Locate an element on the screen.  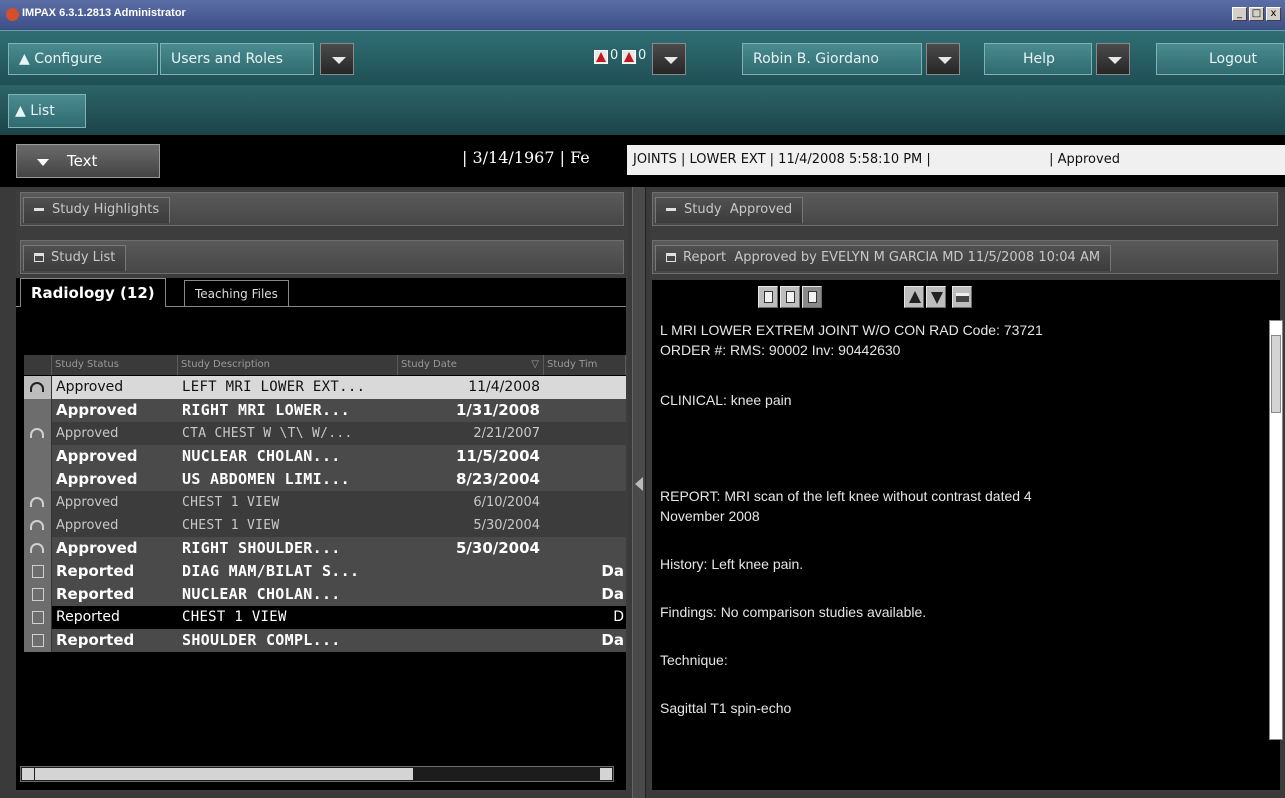
maximize-button: □ is located at coordinates (1256, 14).